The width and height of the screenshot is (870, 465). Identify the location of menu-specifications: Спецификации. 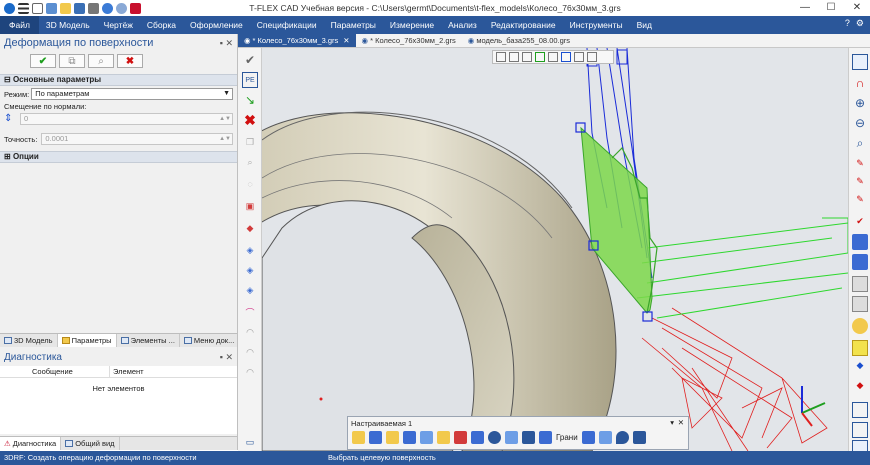
(287, 25).